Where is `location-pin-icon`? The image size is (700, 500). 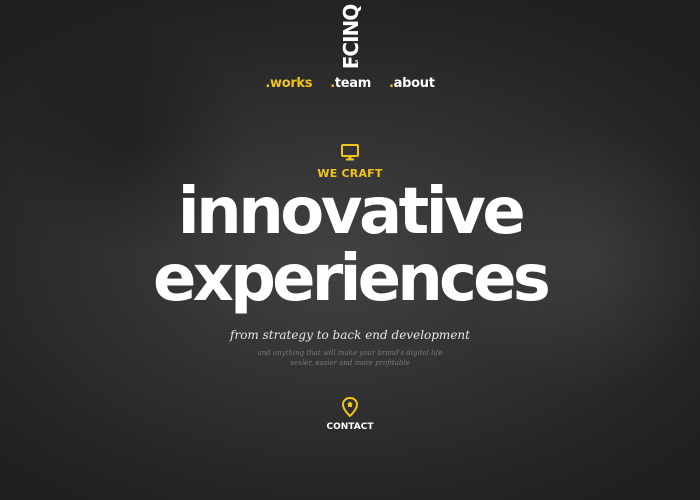
location-pin-icon is located at coordinates (350, 407).